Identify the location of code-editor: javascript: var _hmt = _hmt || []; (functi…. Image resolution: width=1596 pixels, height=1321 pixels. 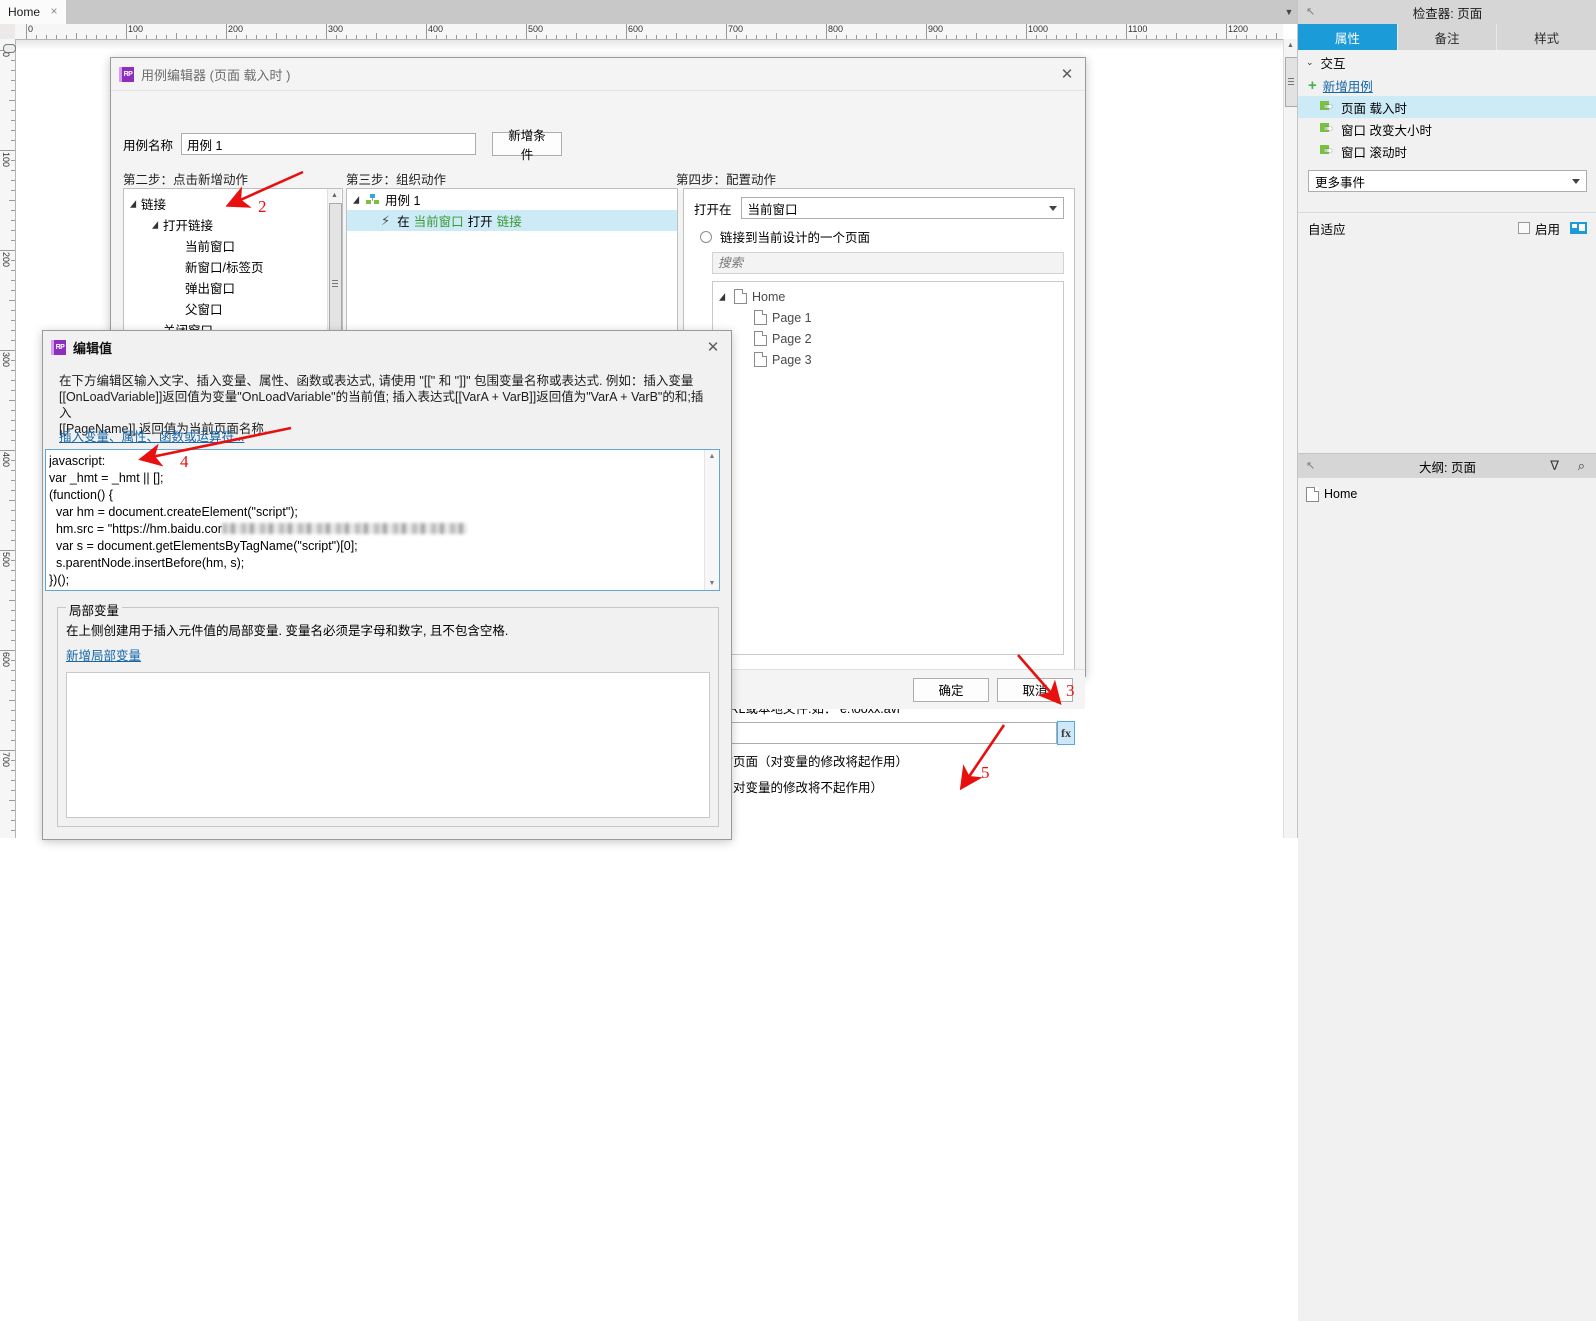
(382, 520).